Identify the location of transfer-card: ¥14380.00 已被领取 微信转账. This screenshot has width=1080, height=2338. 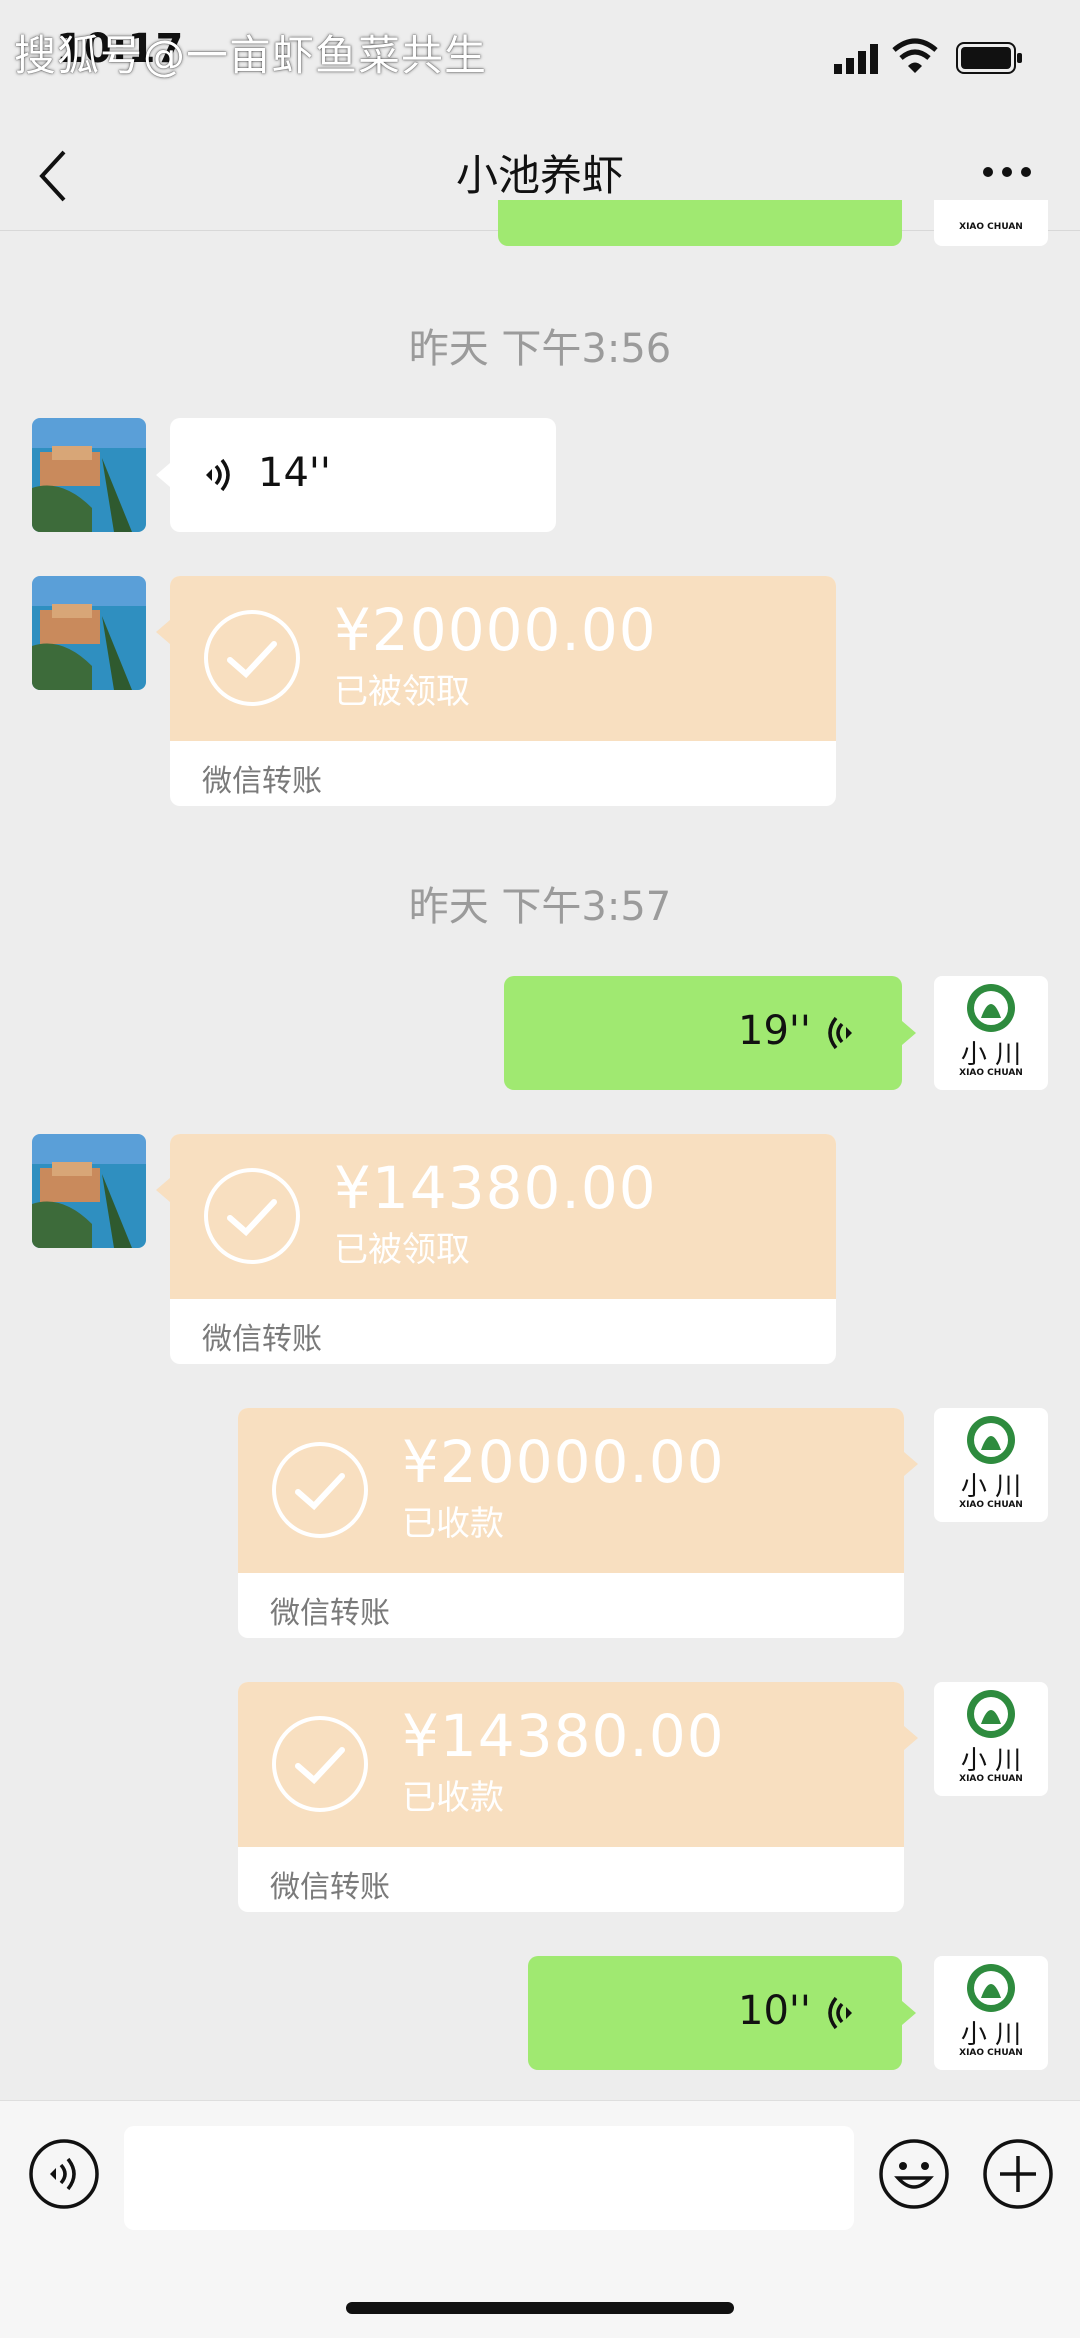
(503, 1249).